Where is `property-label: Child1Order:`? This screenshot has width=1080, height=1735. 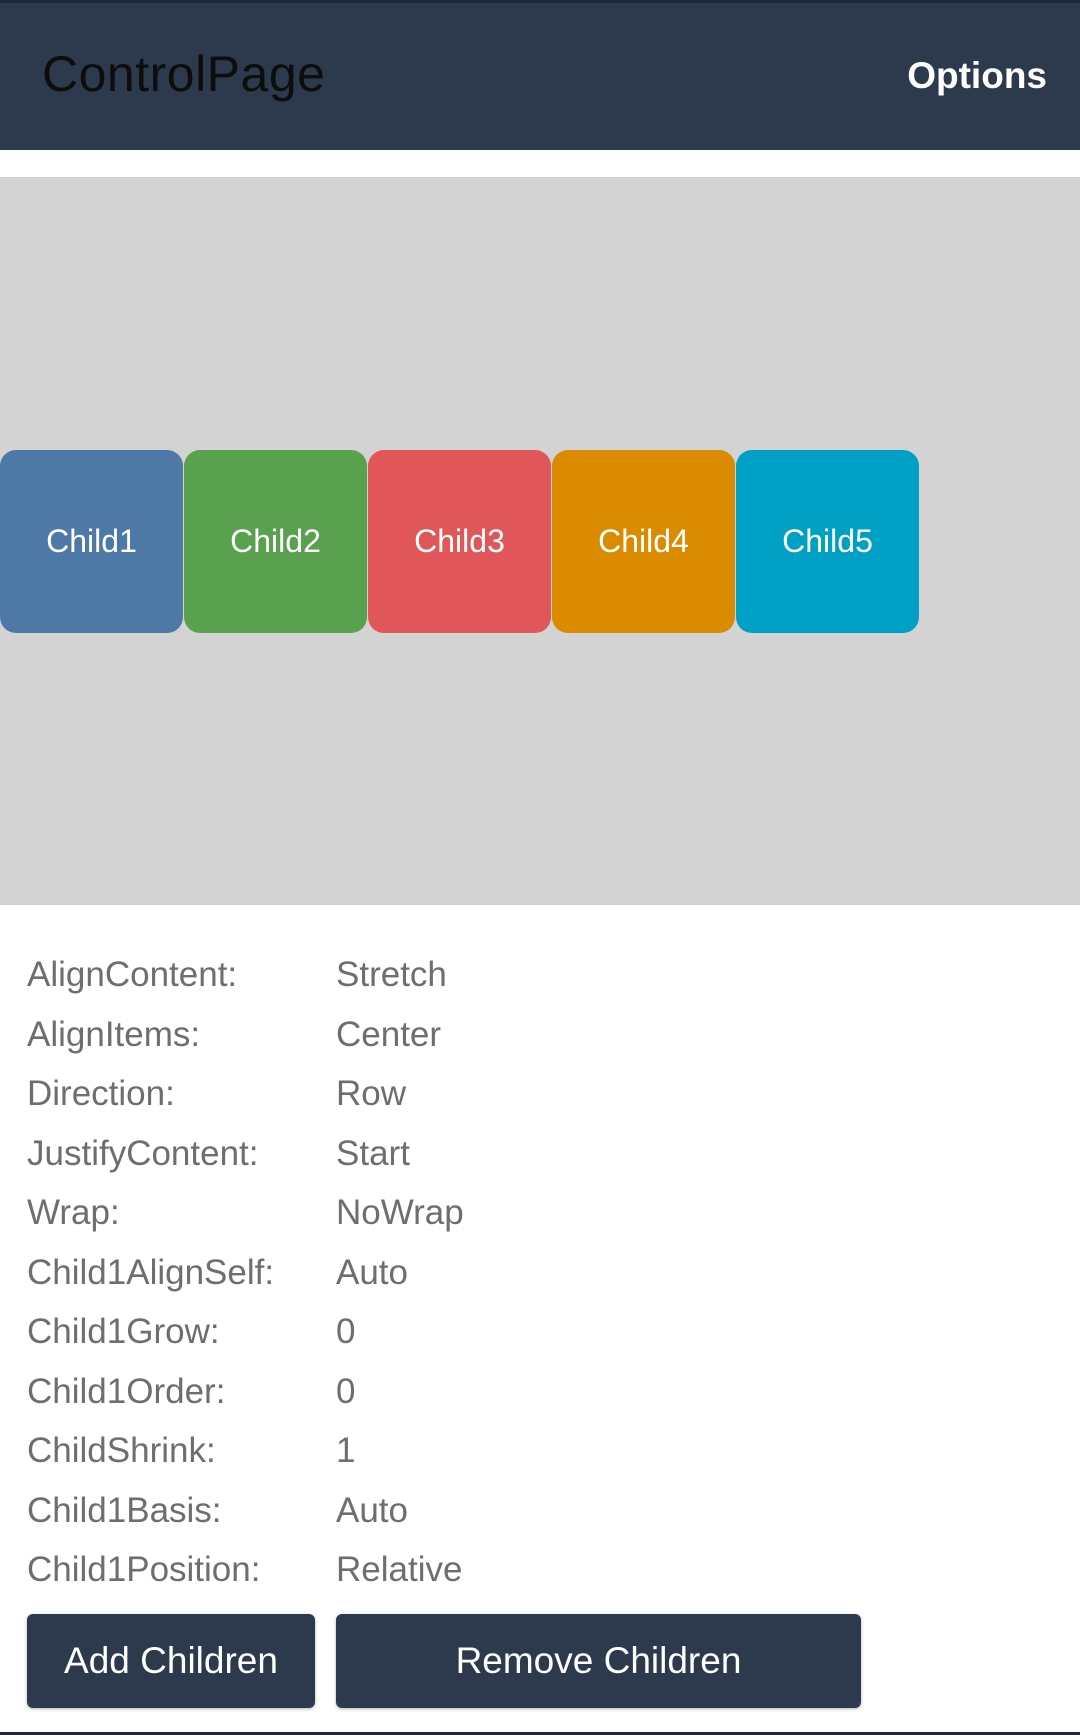 property-label: Child1Order: is located at coordinates (126, 1391).